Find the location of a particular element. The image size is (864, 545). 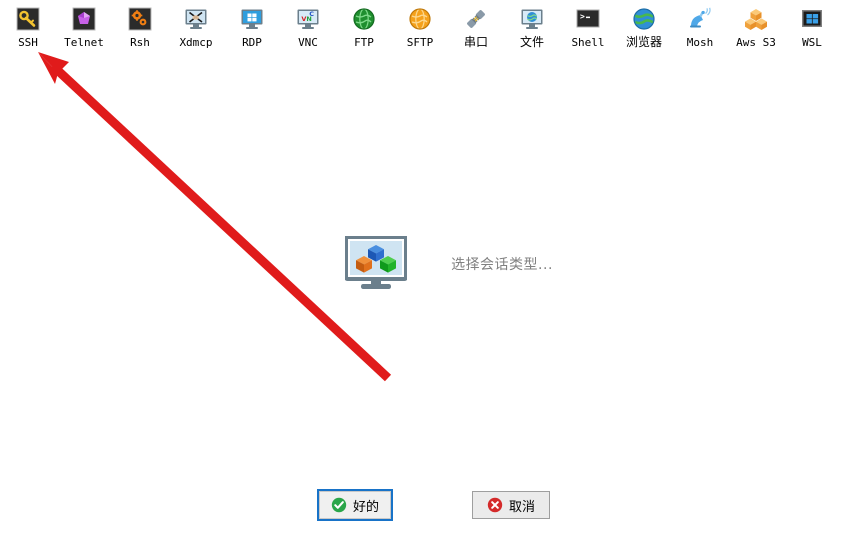

ftp-globe-icon is located at coordinates (364, 19).